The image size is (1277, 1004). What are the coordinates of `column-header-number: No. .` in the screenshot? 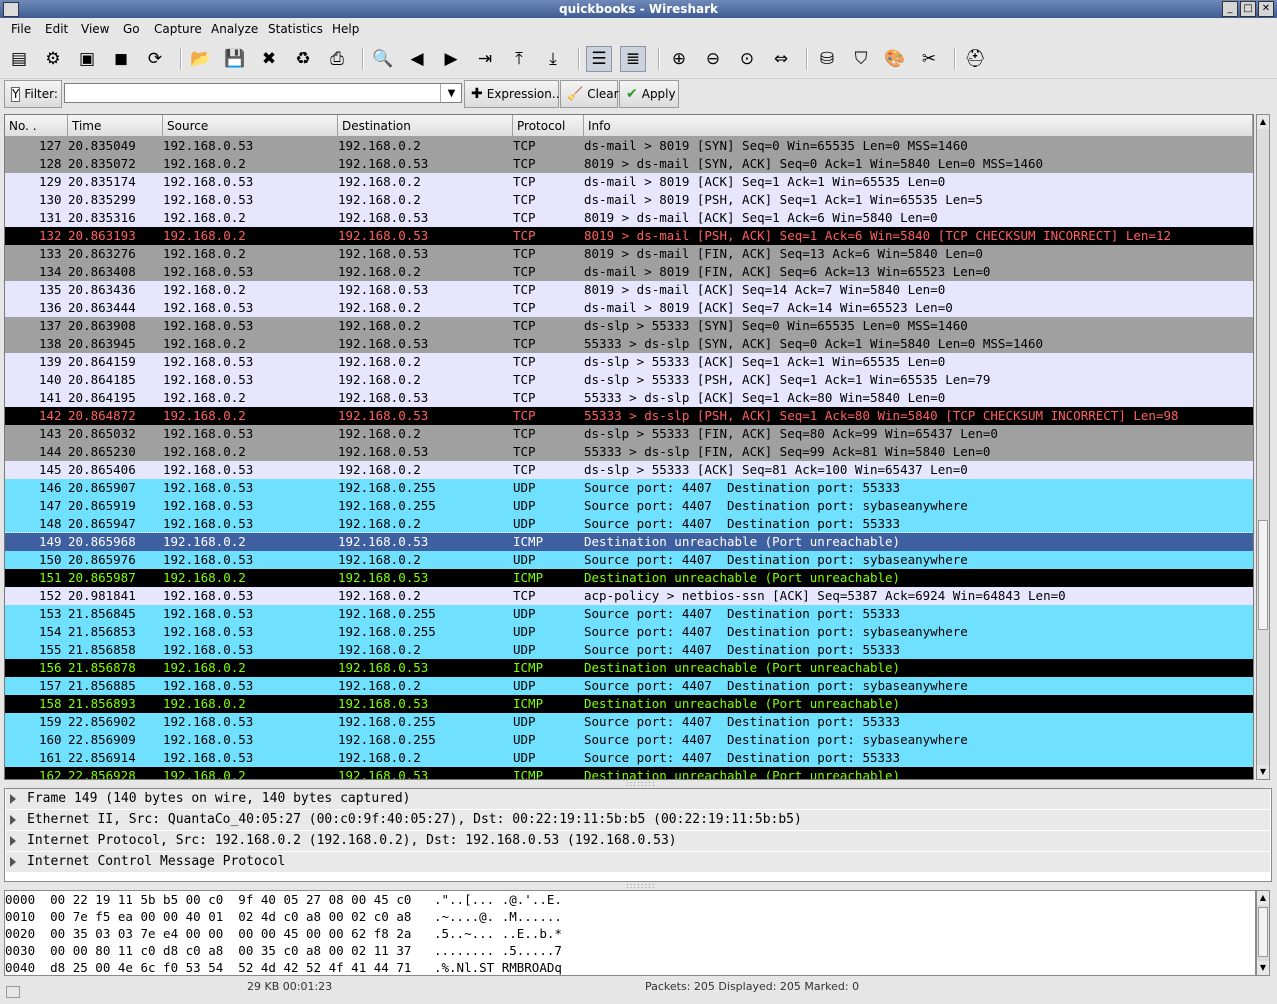 It's located at (36, 126).